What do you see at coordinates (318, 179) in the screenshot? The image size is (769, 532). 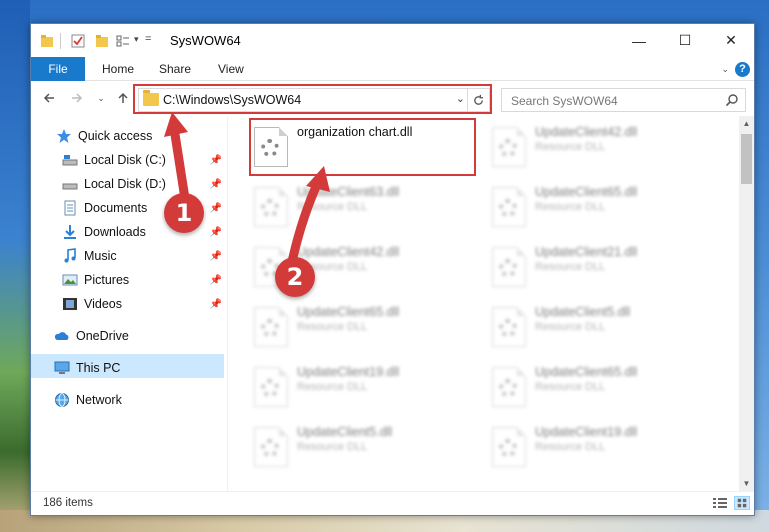 I see `arrow-2-head` at bounding box center [318, 179].